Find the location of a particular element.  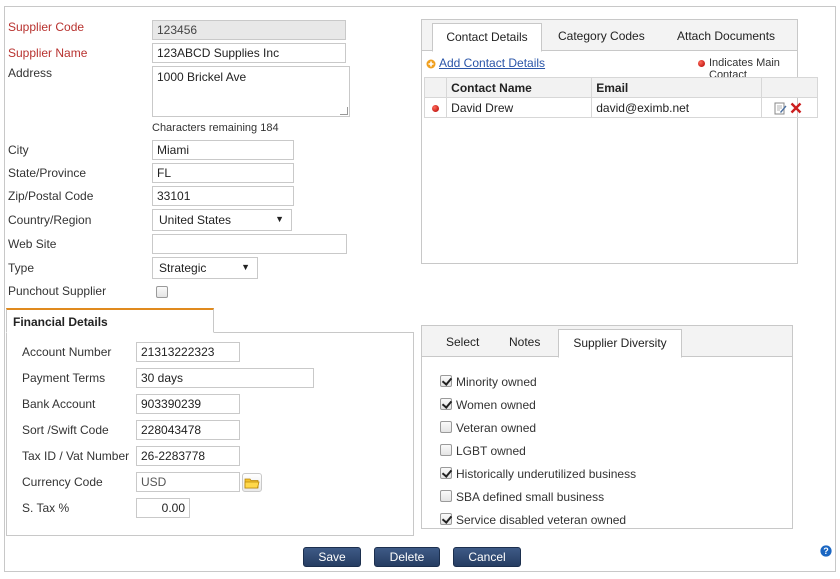

help-icon: ? is located at coordinates (826, 551).